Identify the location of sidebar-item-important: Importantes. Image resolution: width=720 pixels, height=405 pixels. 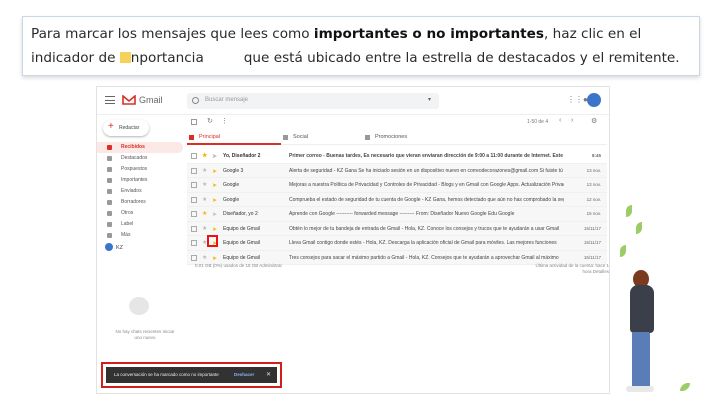
(140, 180).